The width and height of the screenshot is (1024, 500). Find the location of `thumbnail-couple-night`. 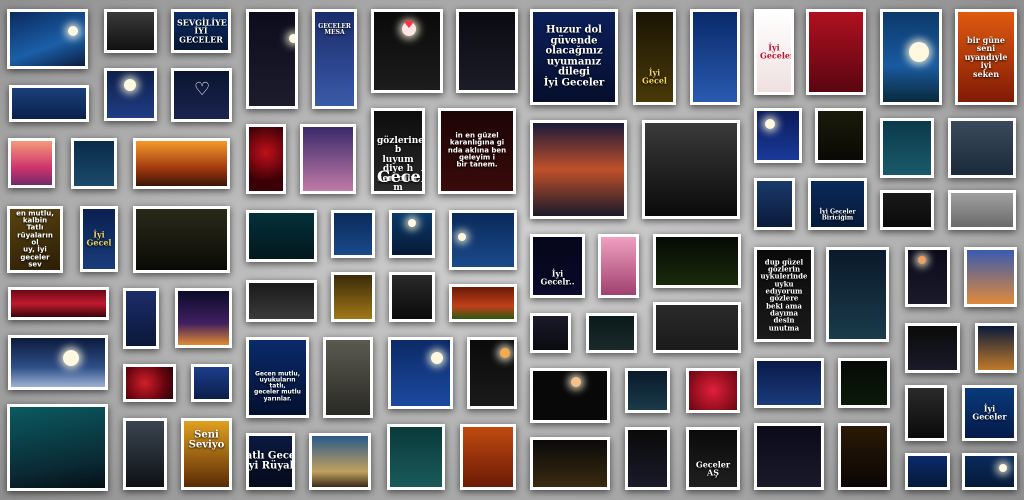

thumbnail-couple-night is located at coordinates (141, 318).